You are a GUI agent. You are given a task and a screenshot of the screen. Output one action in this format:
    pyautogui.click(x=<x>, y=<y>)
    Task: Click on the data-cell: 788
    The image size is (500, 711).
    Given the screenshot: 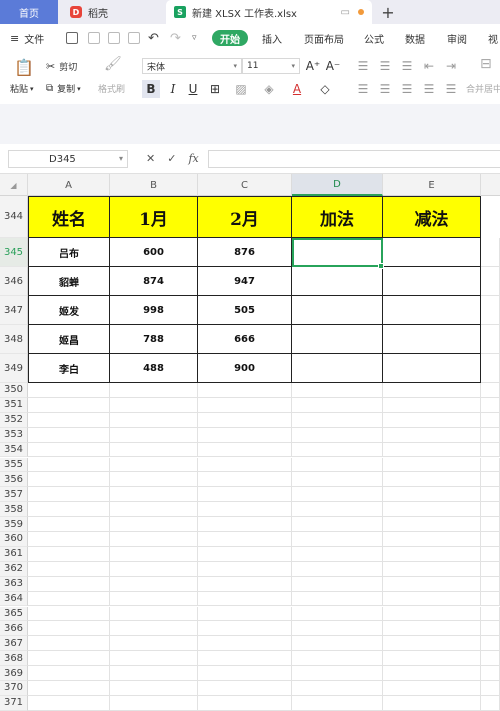 What is the action you would take?
    pyautogui.click(x=154, y=339)
    